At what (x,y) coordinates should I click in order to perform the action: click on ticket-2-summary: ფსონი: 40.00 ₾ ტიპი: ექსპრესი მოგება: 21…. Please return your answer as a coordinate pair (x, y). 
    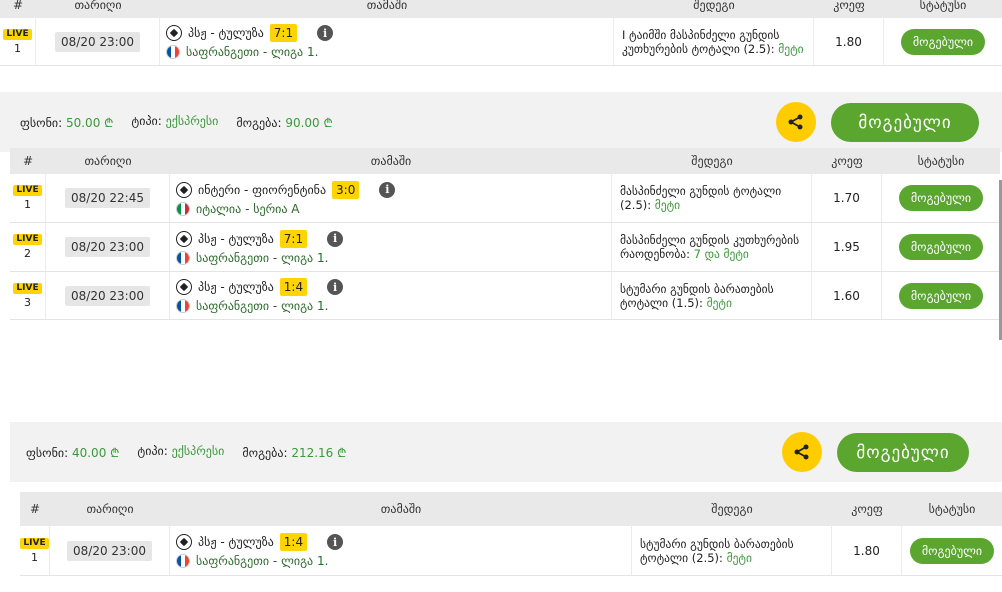
    Looking at the image, I should click on (506, 452).